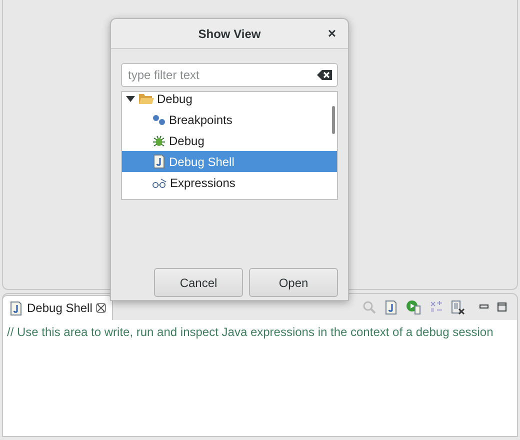  I want to click on bug-icon, so click(159, 141).